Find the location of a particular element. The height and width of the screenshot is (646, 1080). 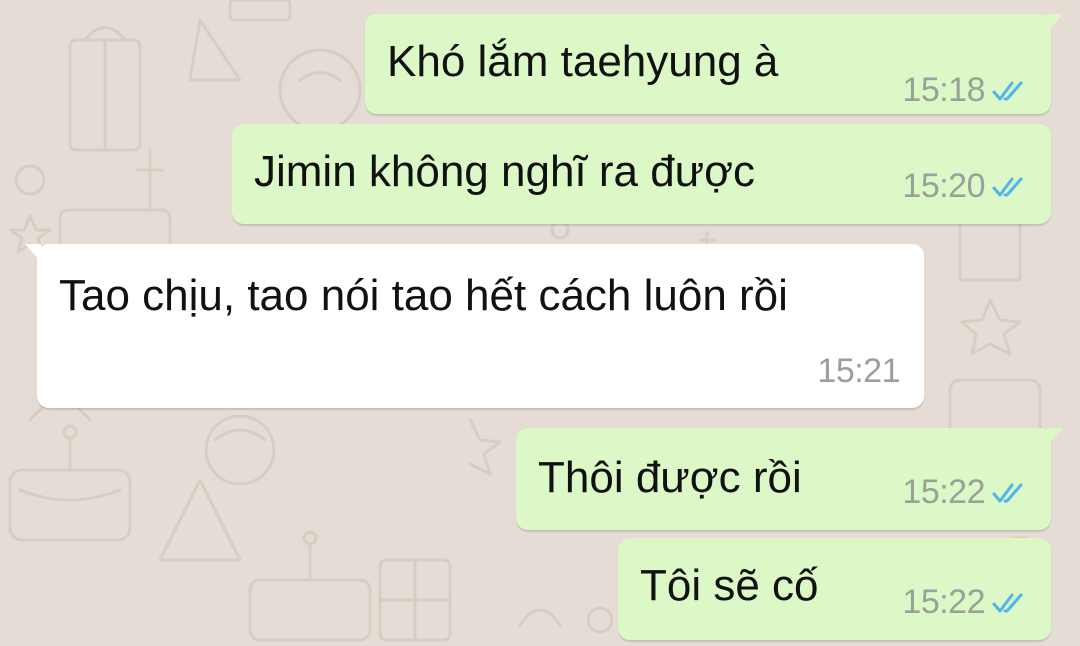

message-text: Khó lắm taehyung à is located at coordinates (583, 61).